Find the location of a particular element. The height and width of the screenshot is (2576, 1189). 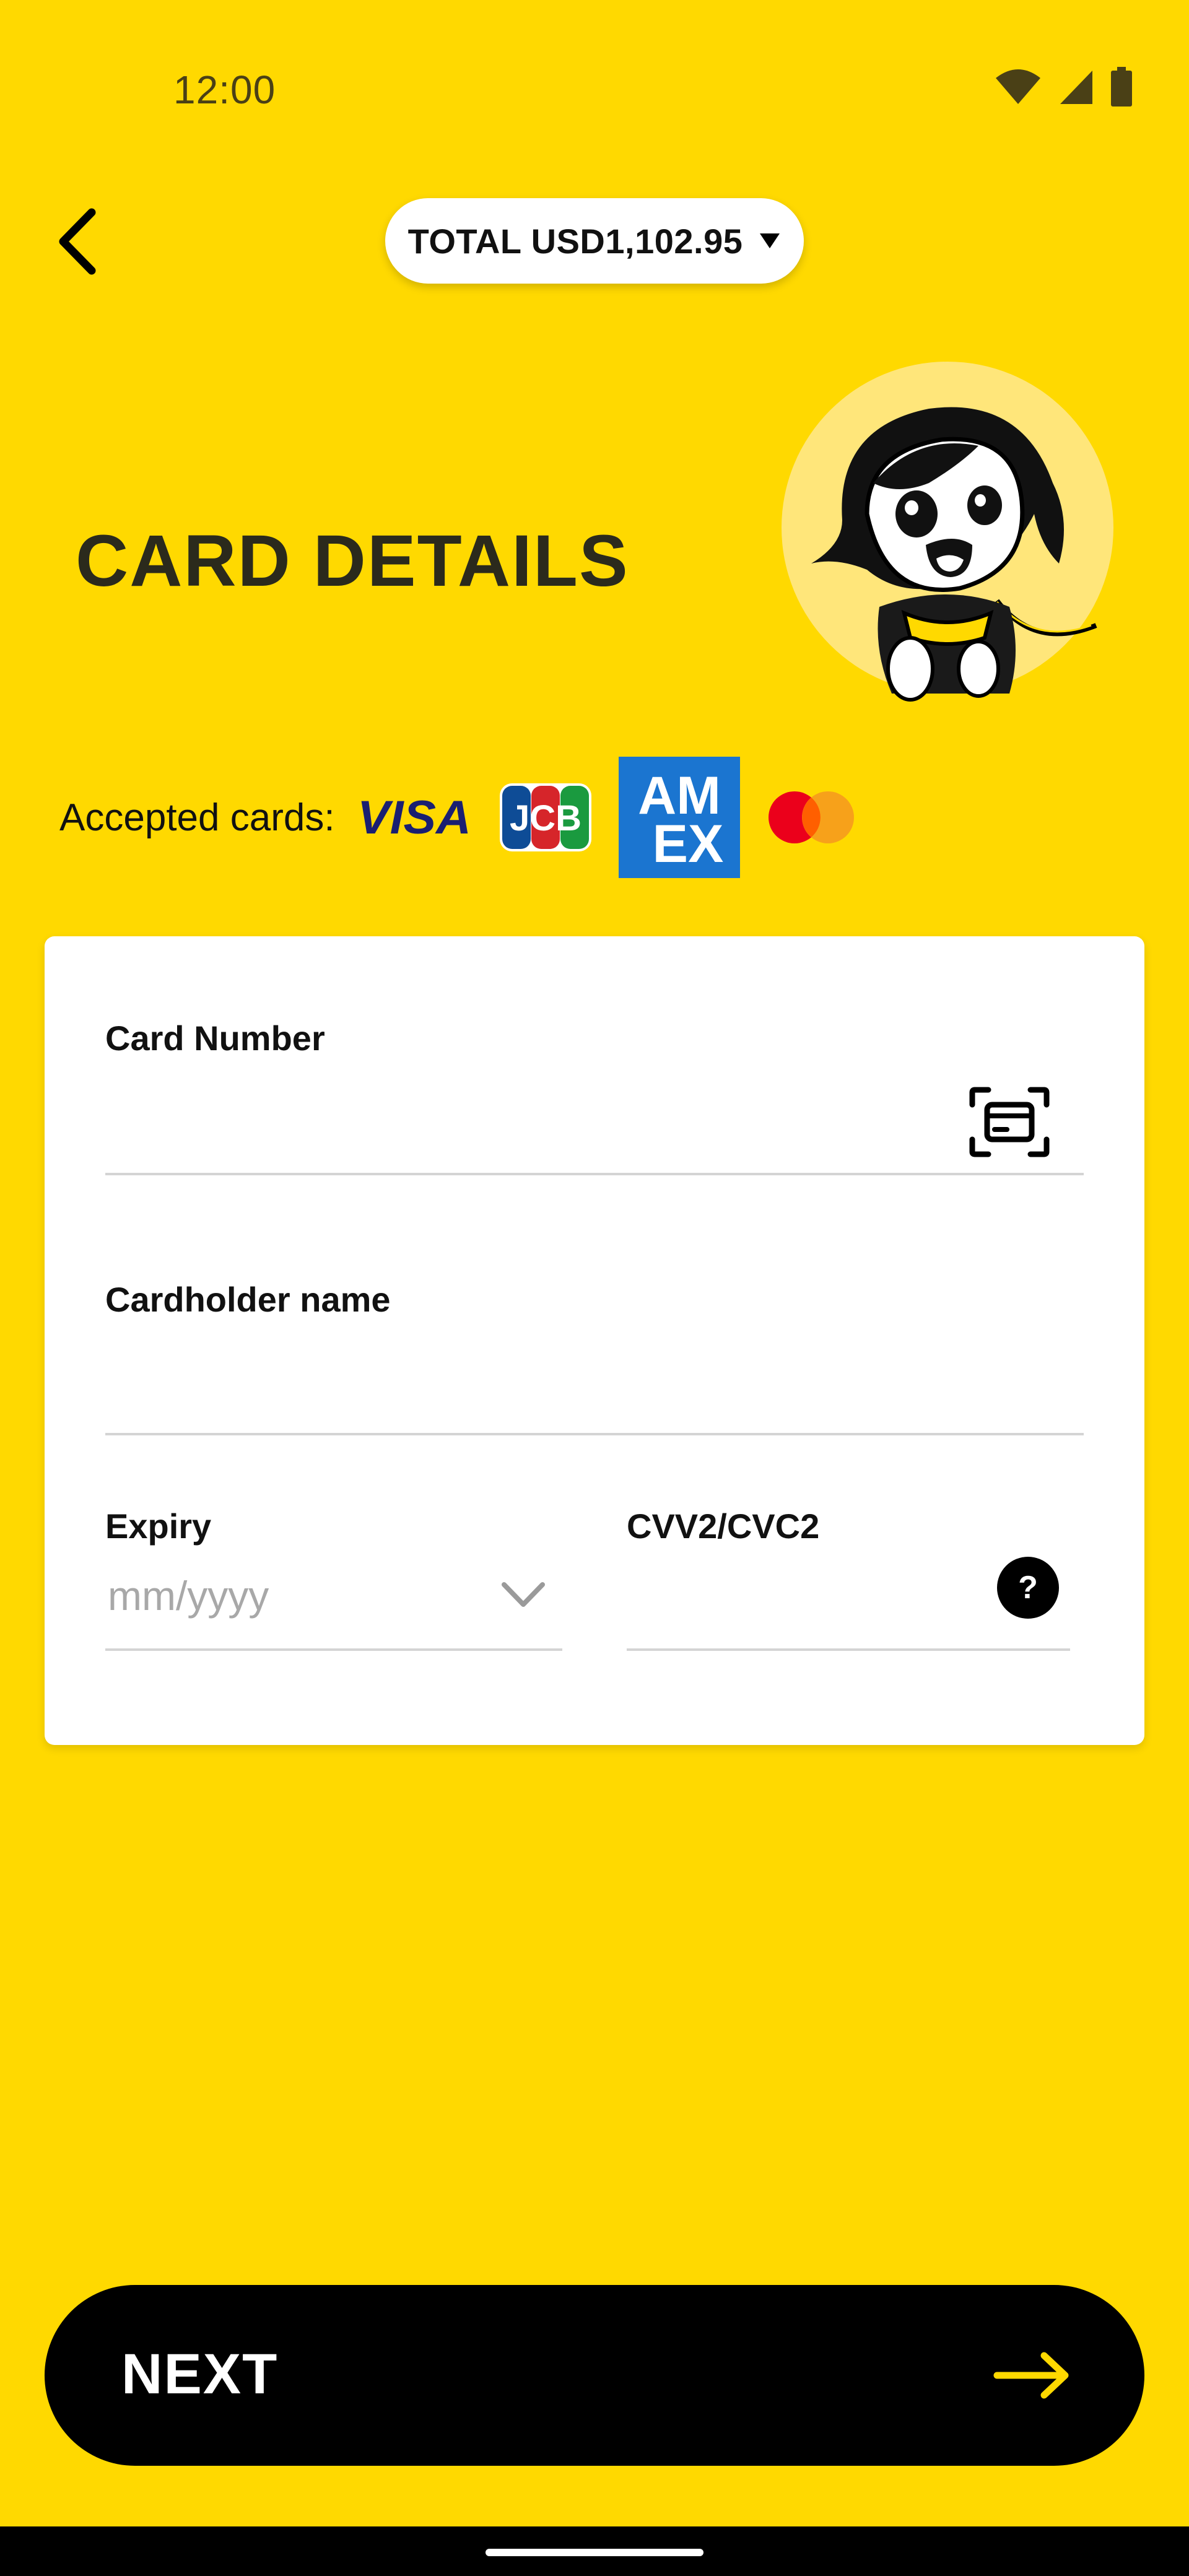

cardholder-name-underline is located at coordinates (594, 1434).